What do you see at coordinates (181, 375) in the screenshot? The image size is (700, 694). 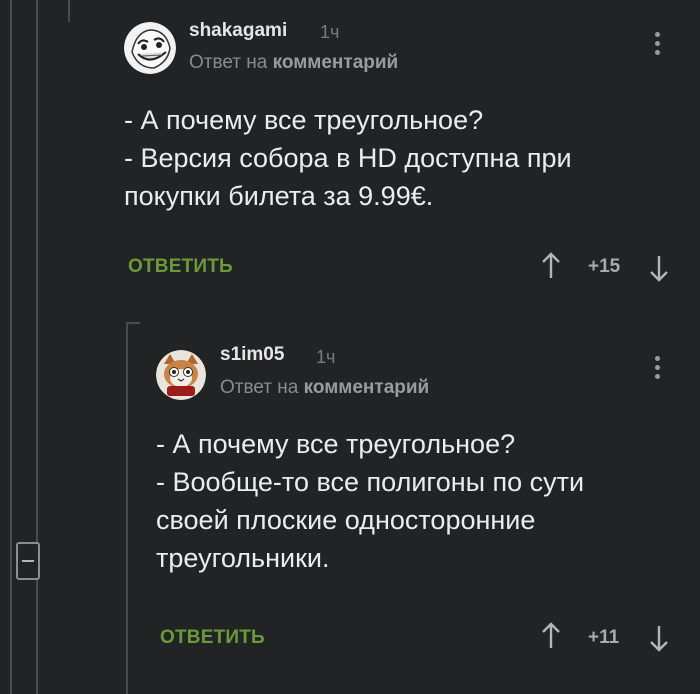 I see `cat-avatar-icon` at bounding box center [181, 375].